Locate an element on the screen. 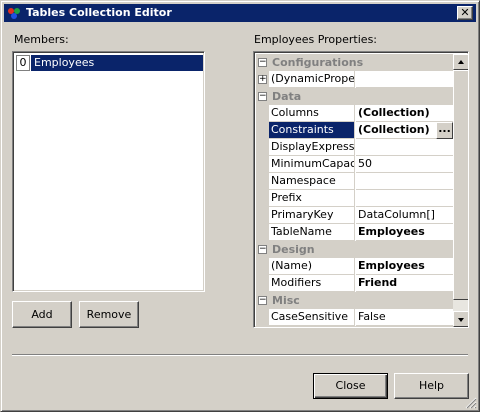 This screenshot has width=480, height=412. window-close-button: ✕ is located at coordinates (465, 13).